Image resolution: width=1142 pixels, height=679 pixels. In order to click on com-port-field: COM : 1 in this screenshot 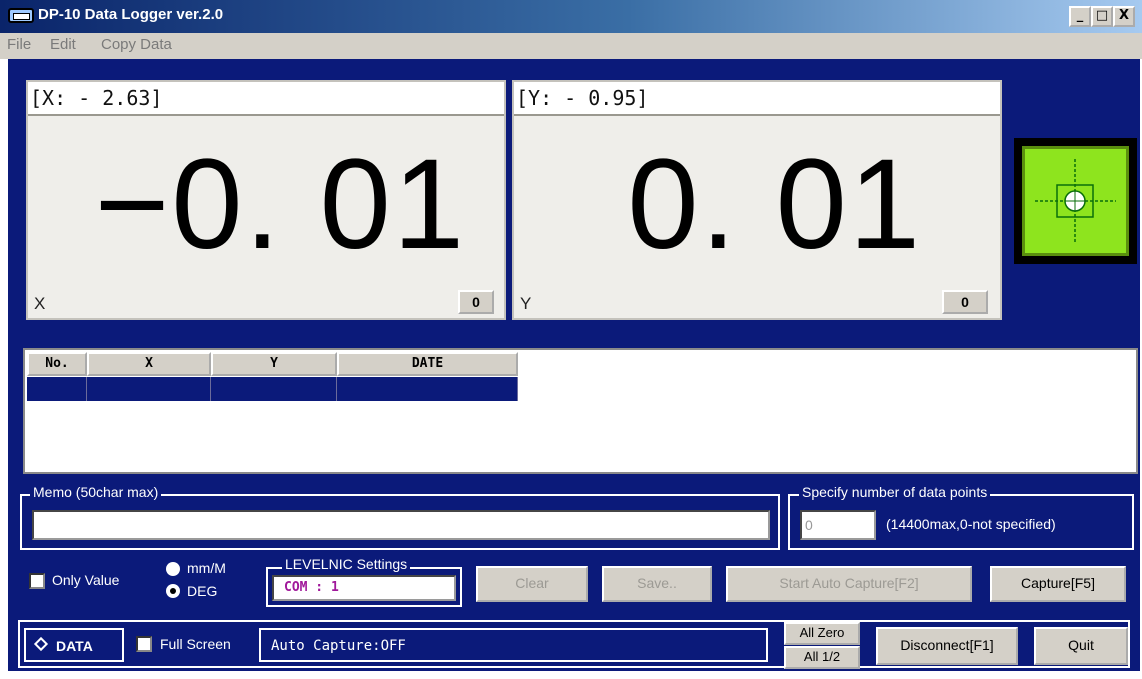, I will do `click(364, 588)`.